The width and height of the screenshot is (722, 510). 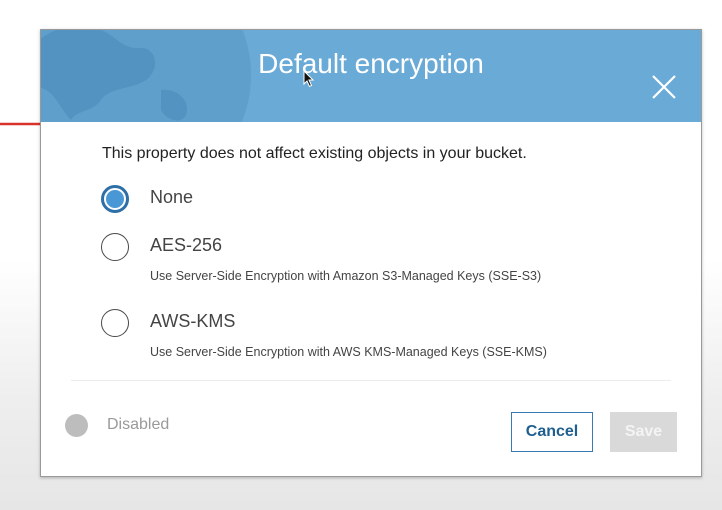 I want to click on mouse-cursor-icon, so click(x=309, y=79).